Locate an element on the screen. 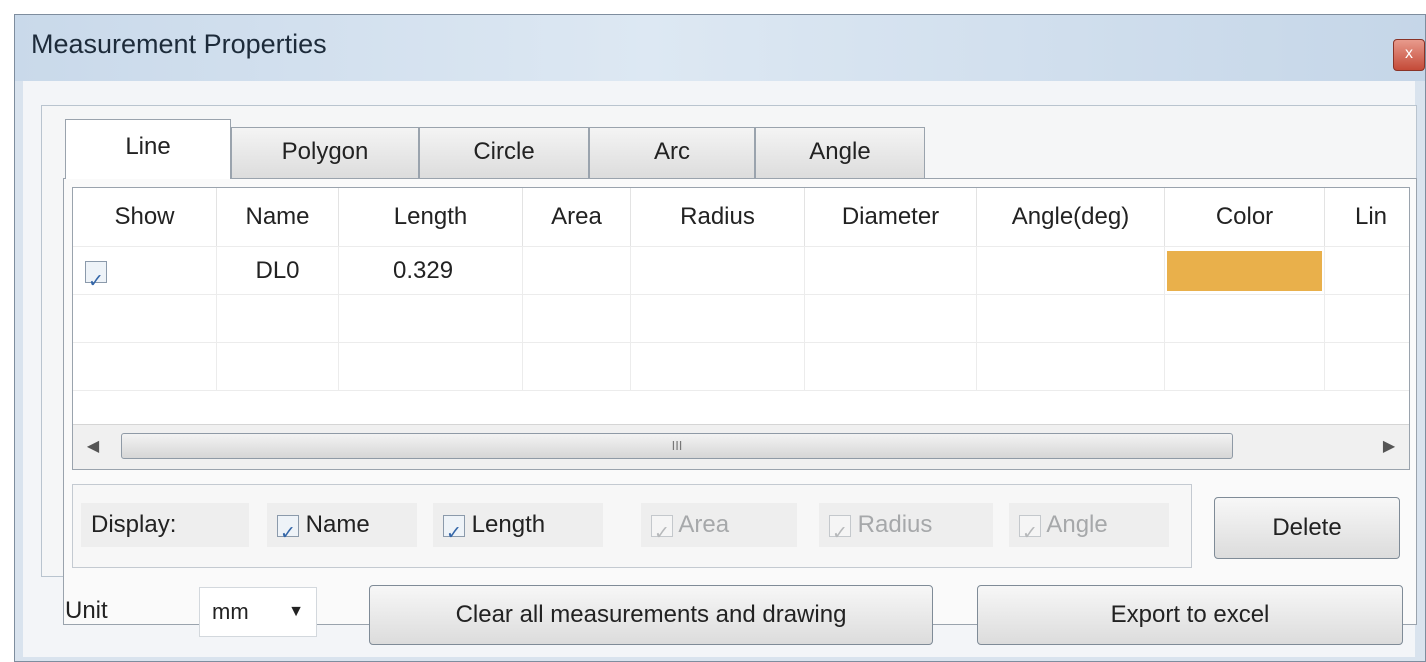  column-header-area: Area is located at coordinates (577, 217).